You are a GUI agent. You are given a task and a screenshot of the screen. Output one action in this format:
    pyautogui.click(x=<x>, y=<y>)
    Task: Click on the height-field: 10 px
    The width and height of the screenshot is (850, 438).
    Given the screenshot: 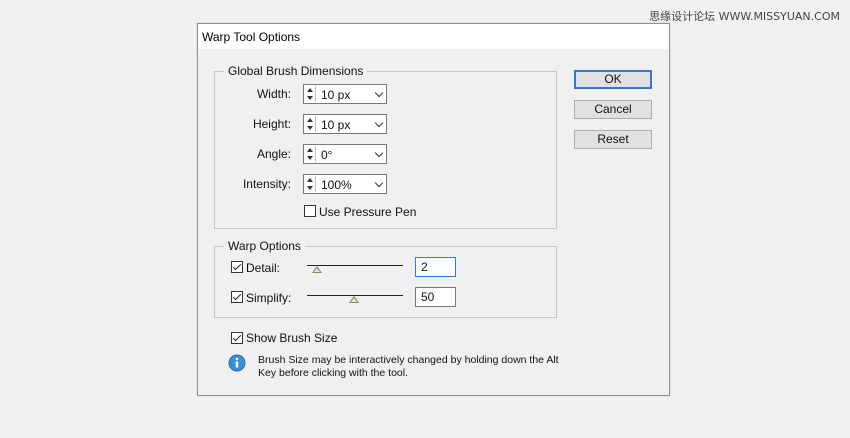 What is the action you would take?
    pyautogui.click(x=345, y=124)
    